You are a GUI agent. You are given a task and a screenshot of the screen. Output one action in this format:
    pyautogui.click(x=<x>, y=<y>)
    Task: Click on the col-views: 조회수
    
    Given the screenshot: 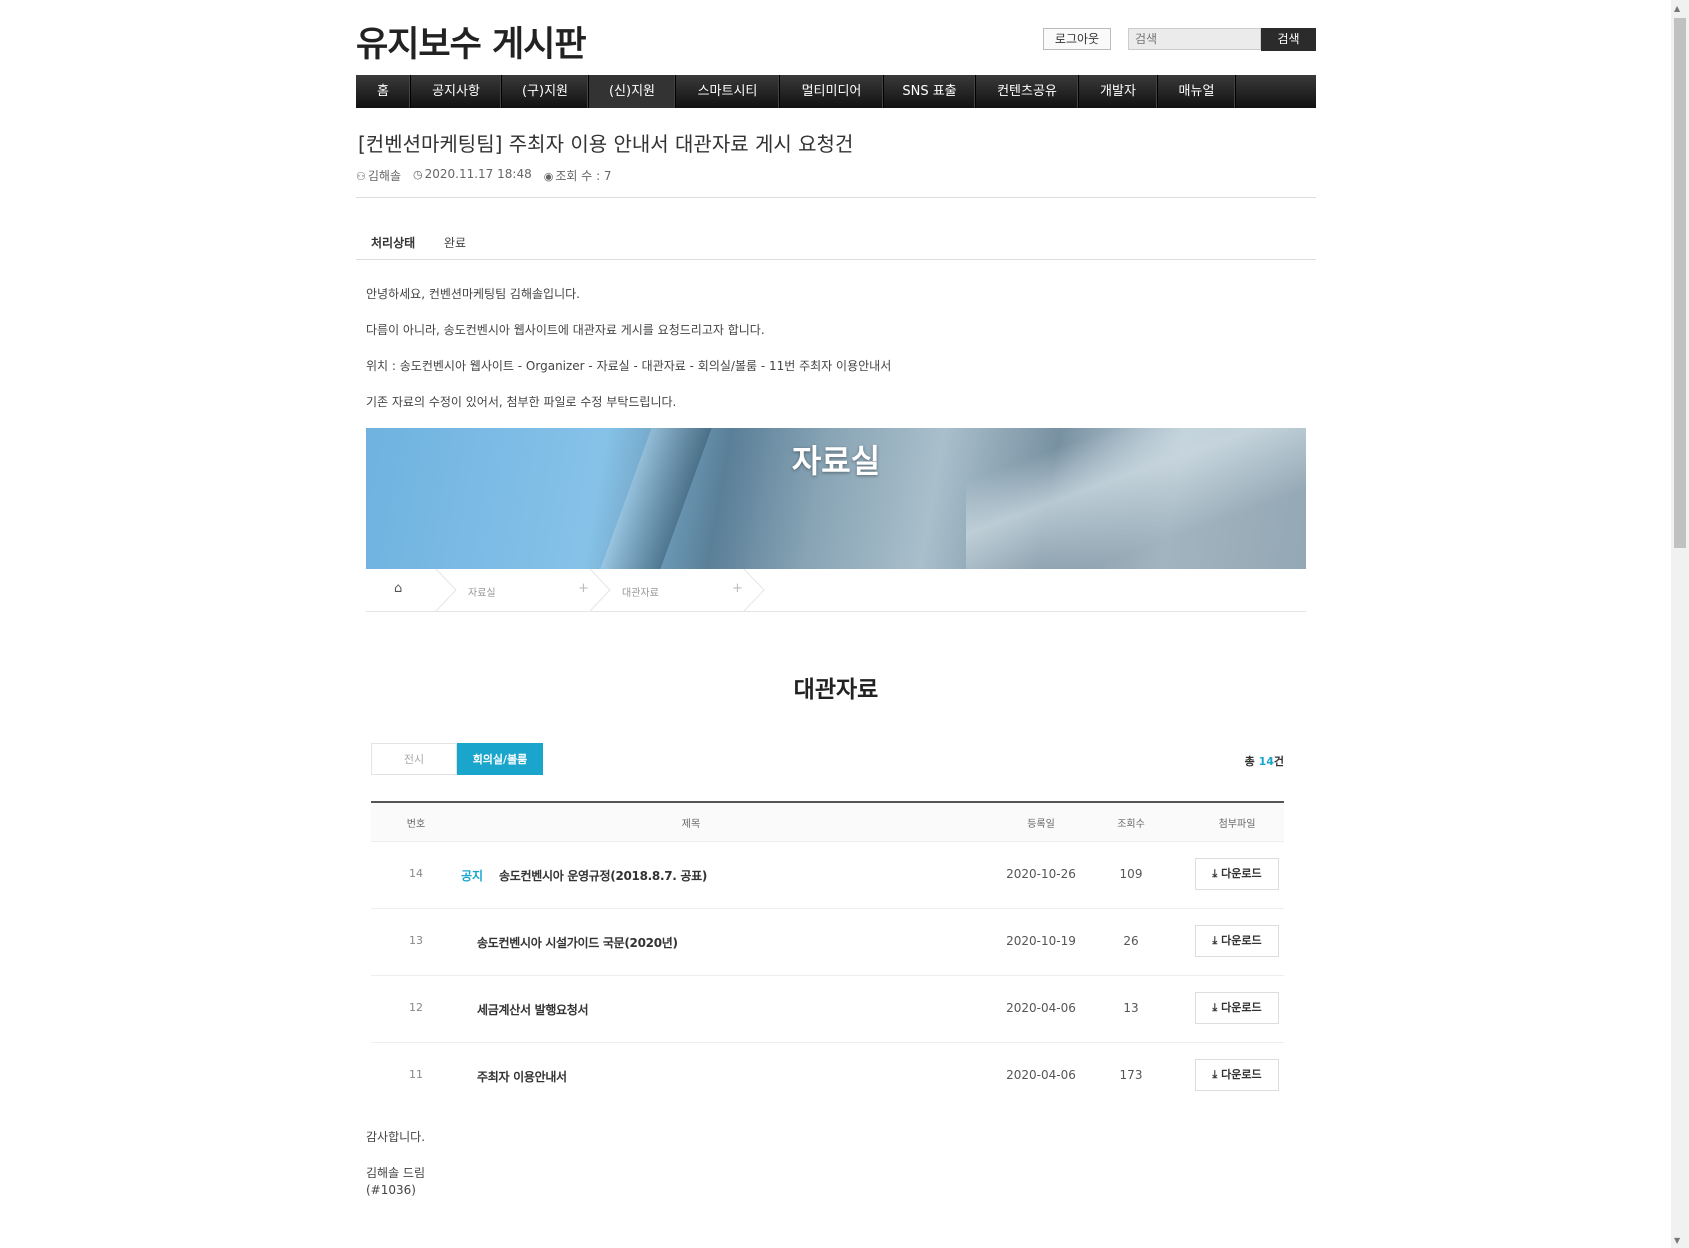 What is the action you would take?
    pyautogui.click(x=1131, y=824)
    